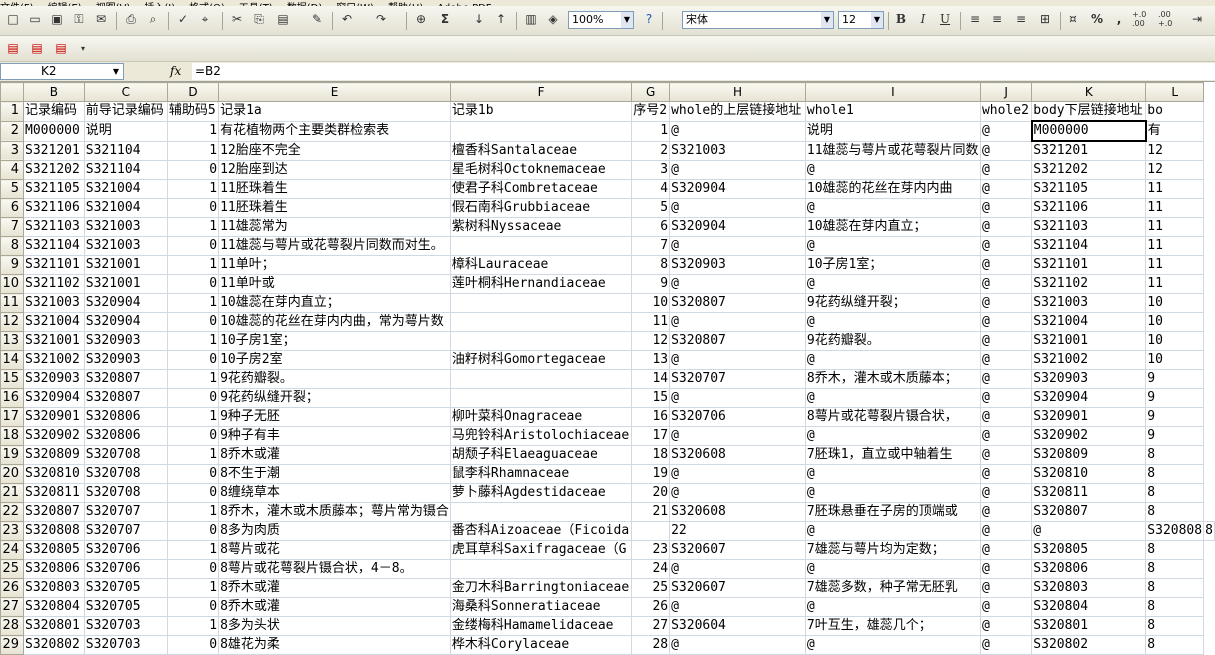  Describe the element at coordinates (12, 493) in the screenshot. I see `row-header: 21` at that location.